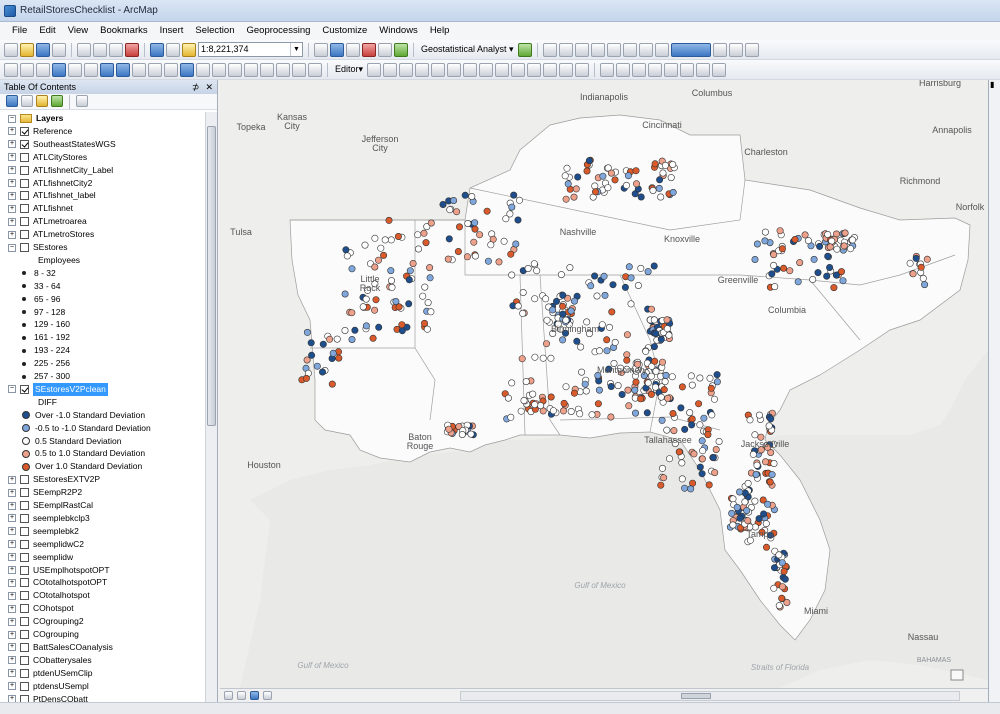 Image resolution: width=1000 pixels, height=714 pixels. What do you see at coordinates (172, 31) in the screenshot?
I see `menu-insert: Insert` at bounding box center [172, 31].